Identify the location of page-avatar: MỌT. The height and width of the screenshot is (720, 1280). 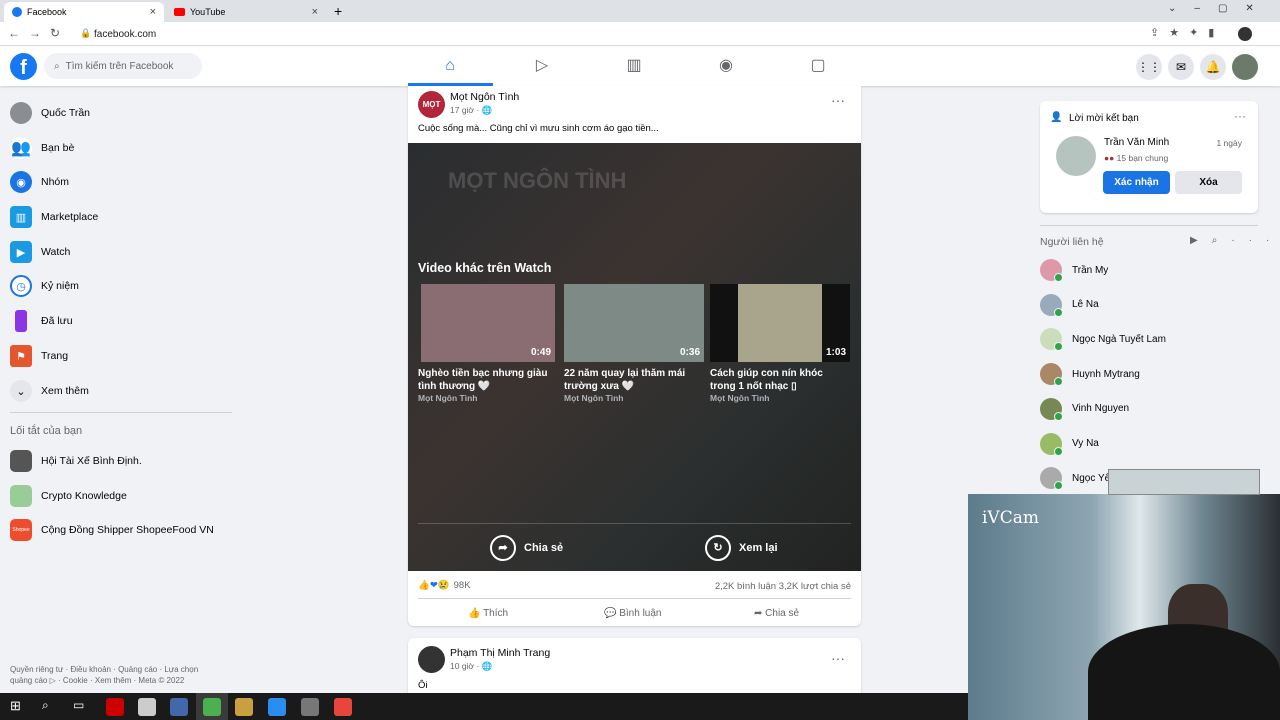
(431, 104).